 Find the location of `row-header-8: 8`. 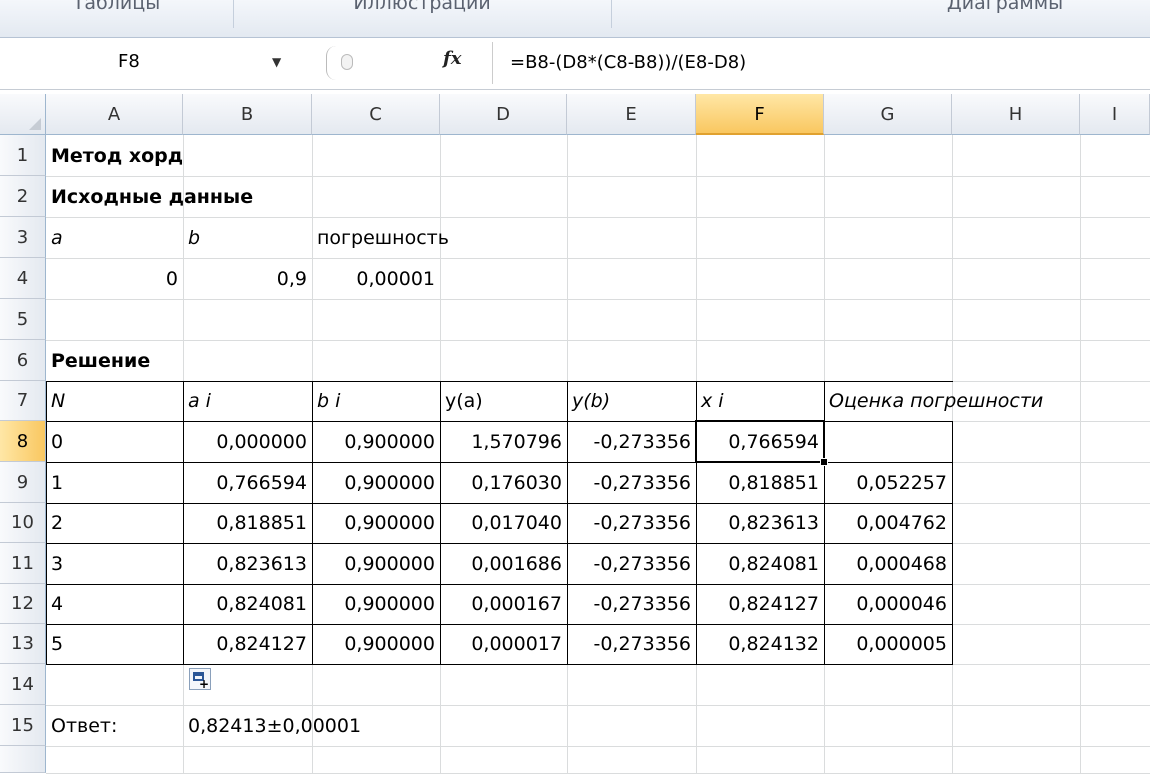

row-header-8: 8 is located at coordinates (23, 441).